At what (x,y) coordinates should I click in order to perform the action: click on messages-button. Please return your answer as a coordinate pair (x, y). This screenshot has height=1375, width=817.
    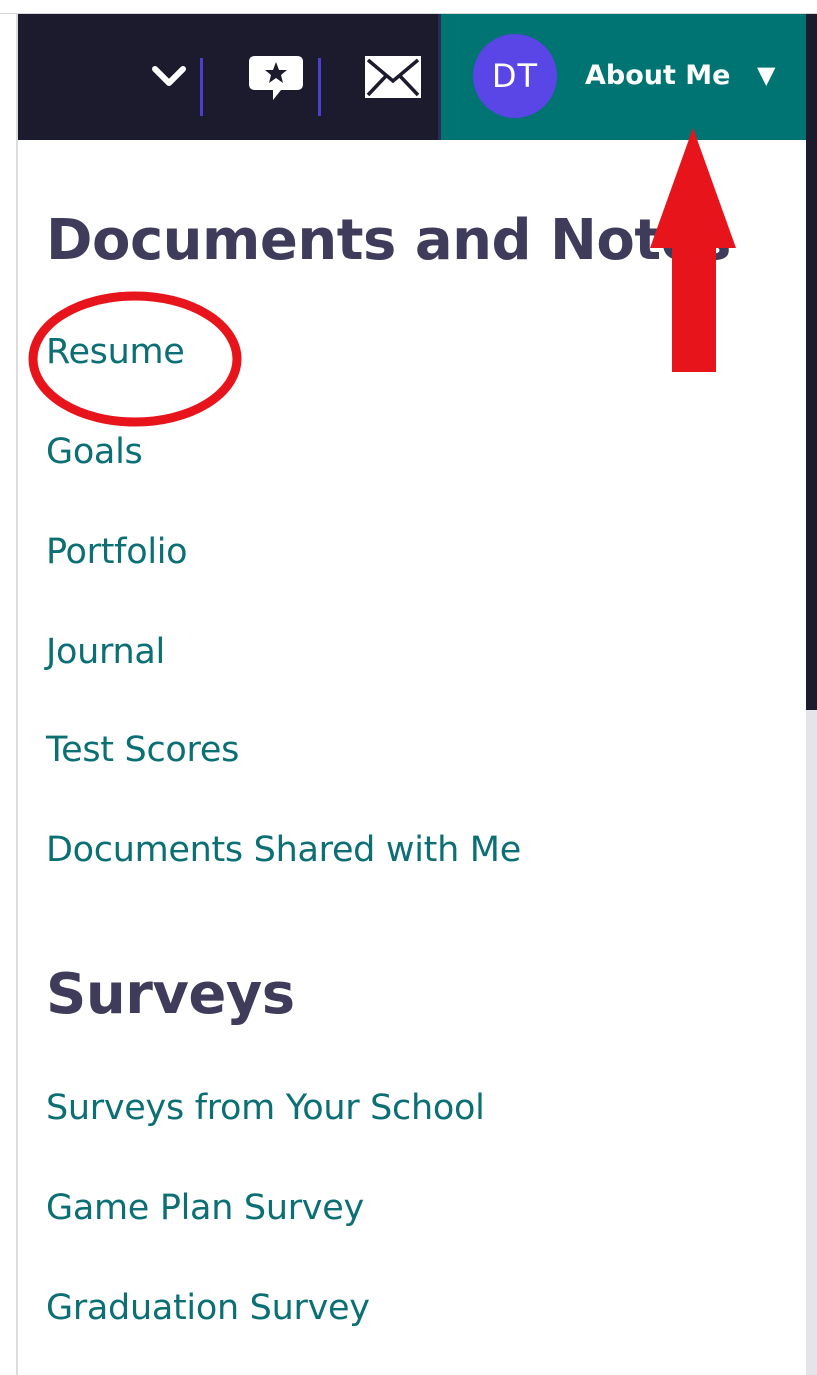
    Looking at the image, I should click on (276, 77).